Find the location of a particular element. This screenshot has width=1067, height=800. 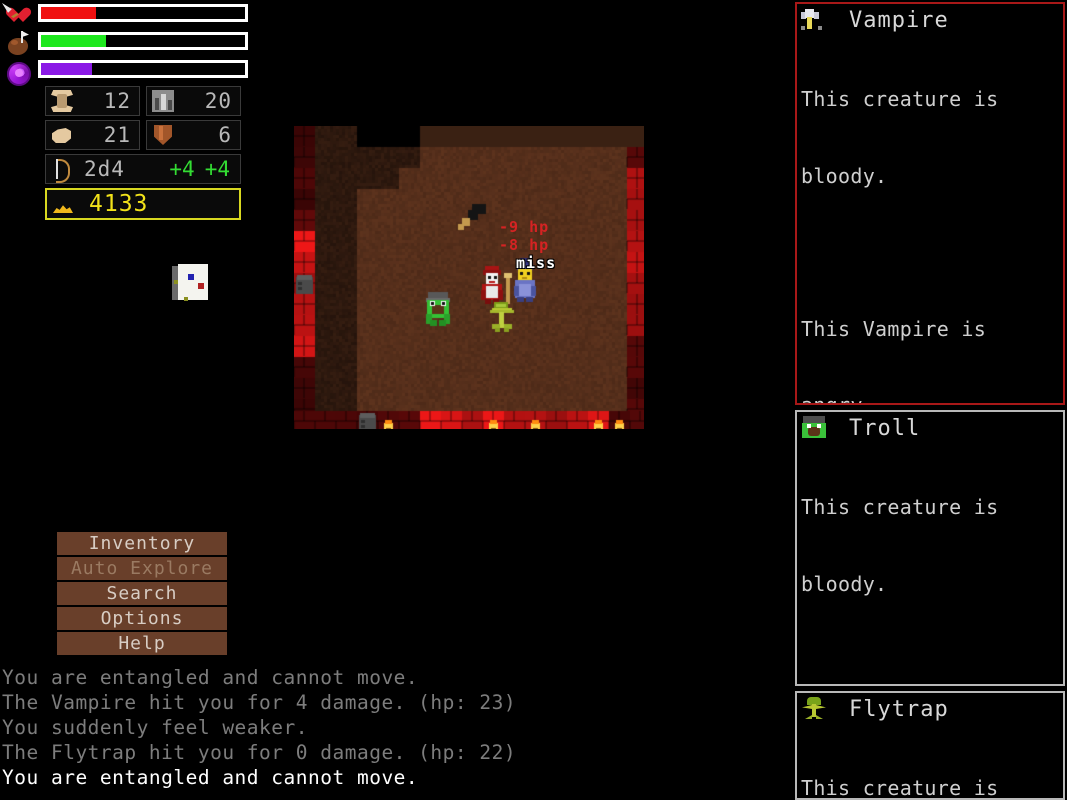

heart-dagger-icon is located at coordinates (19, 17).